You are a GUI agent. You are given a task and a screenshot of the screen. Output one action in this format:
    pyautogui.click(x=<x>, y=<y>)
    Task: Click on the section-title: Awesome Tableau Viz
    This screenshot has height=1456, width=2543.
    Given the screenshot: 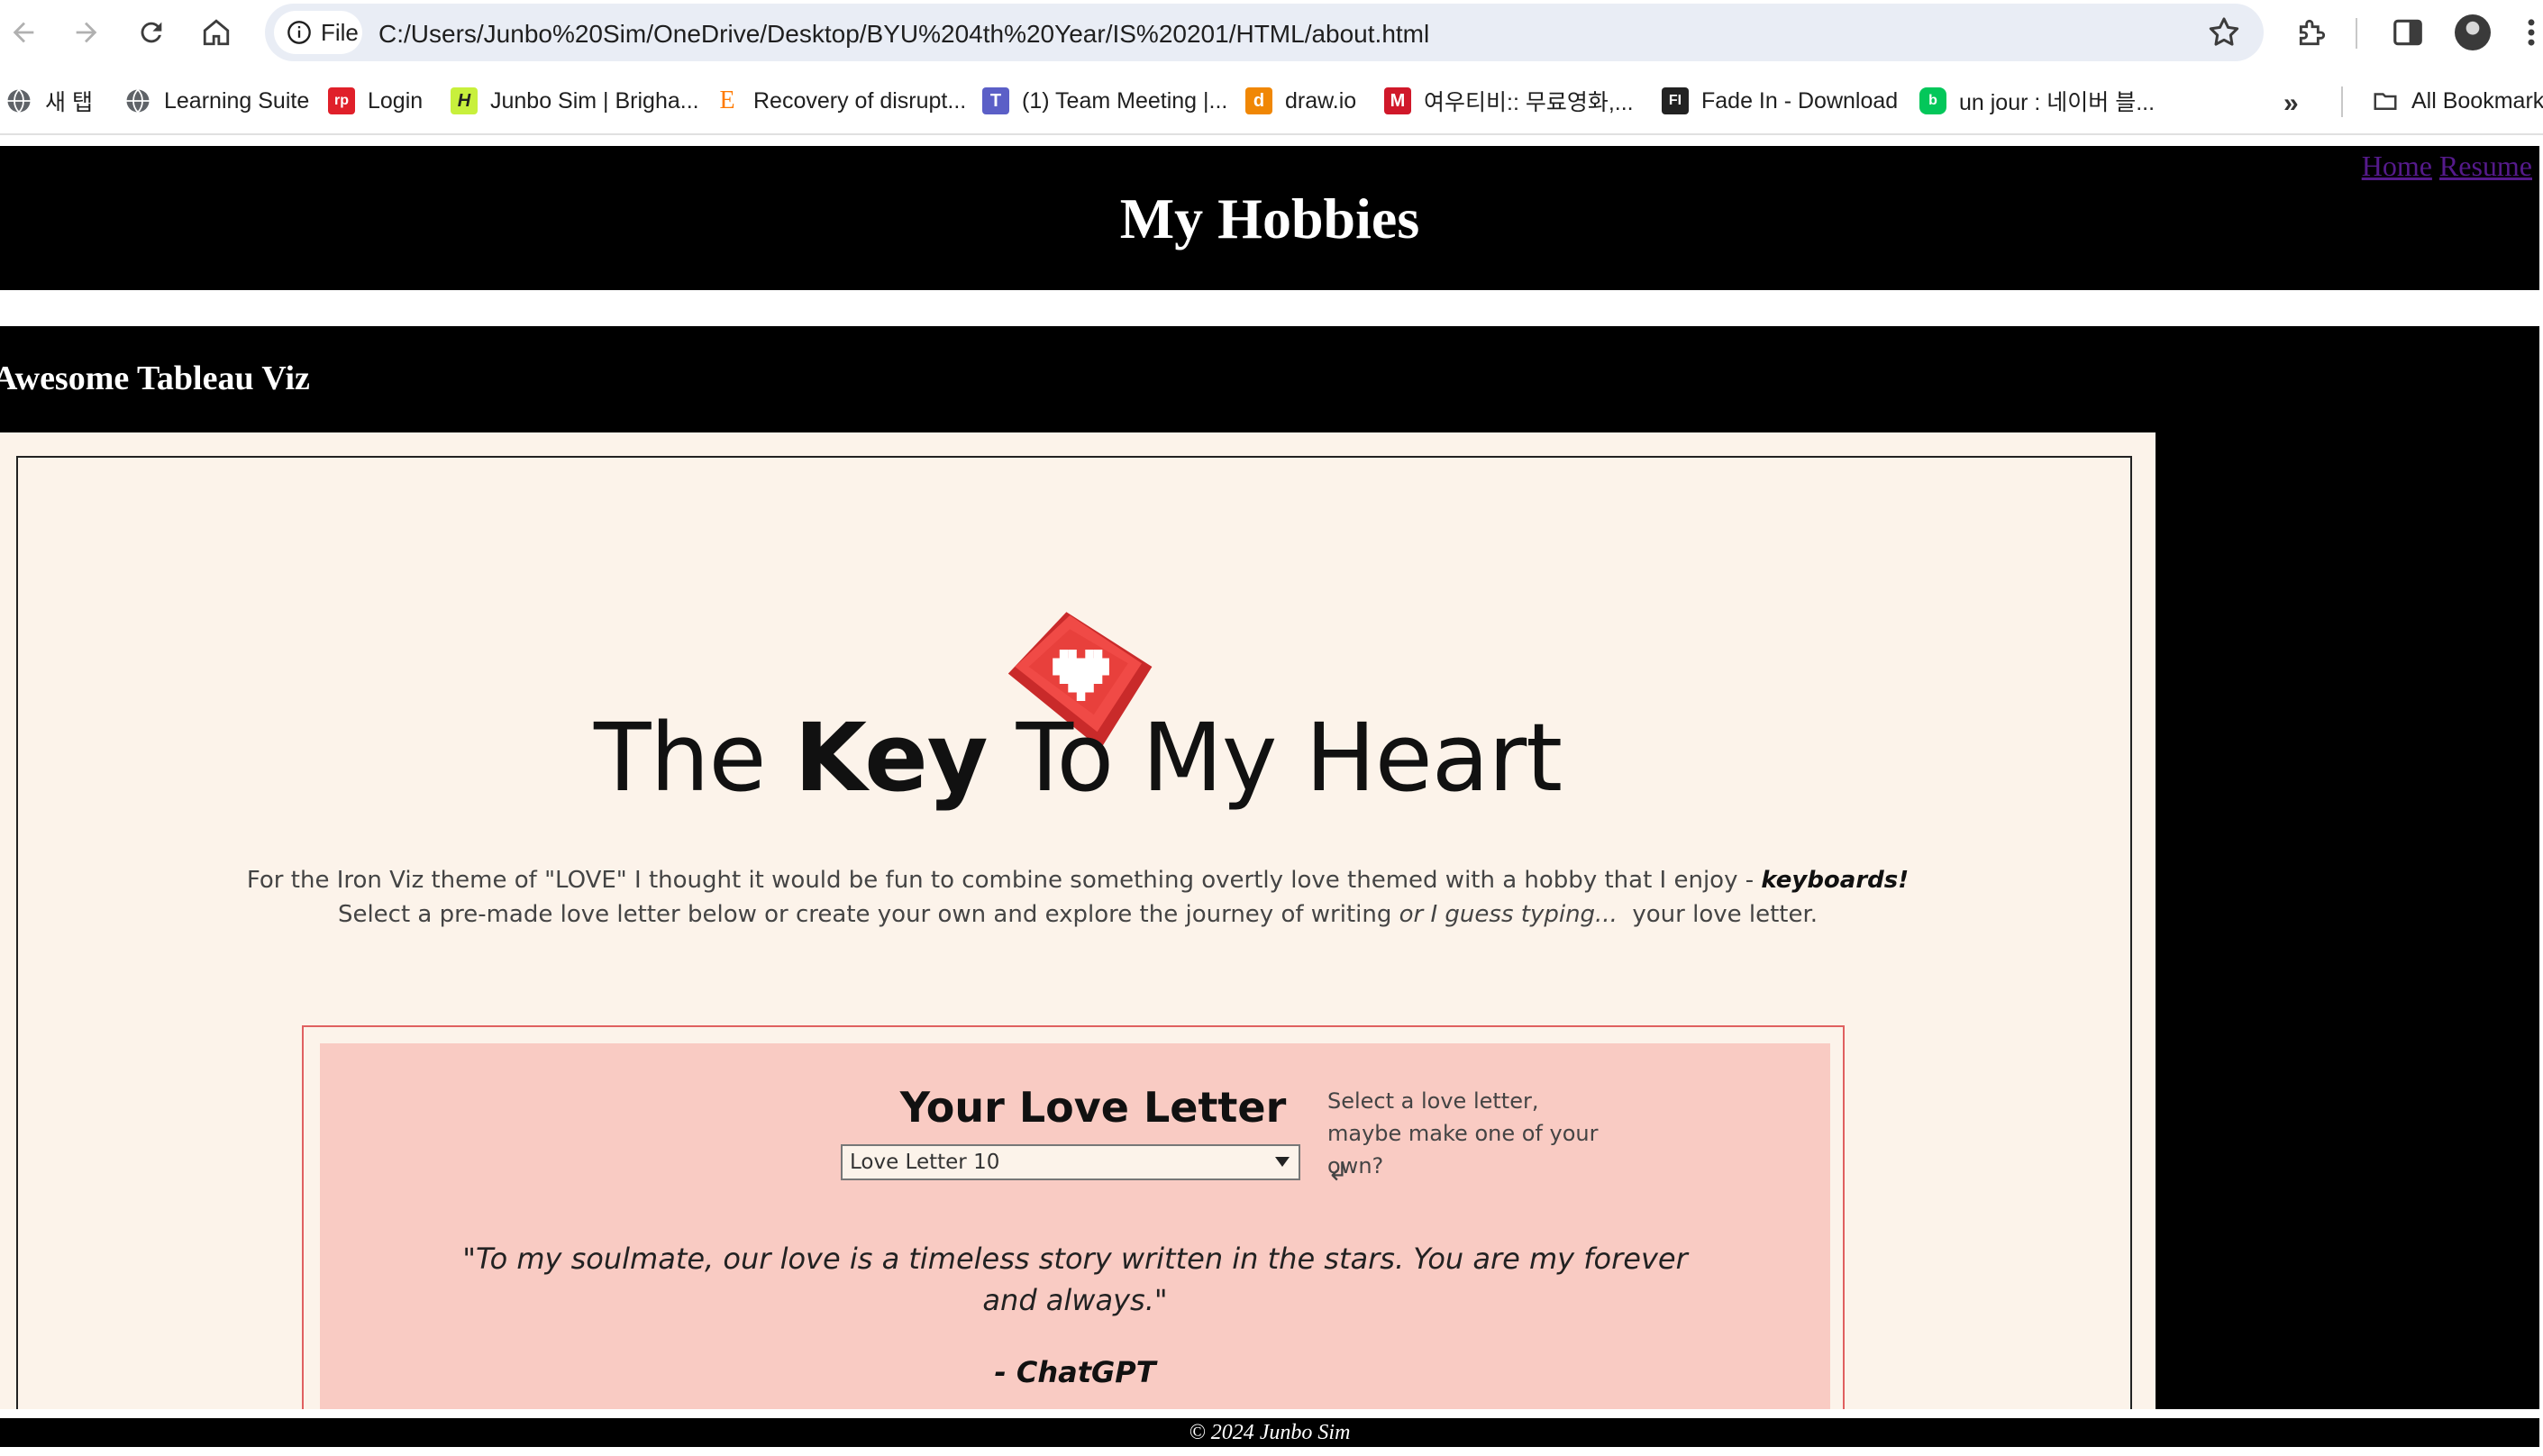 What is the action you would take?
    pyautogui.click(x=155, y=378)
    